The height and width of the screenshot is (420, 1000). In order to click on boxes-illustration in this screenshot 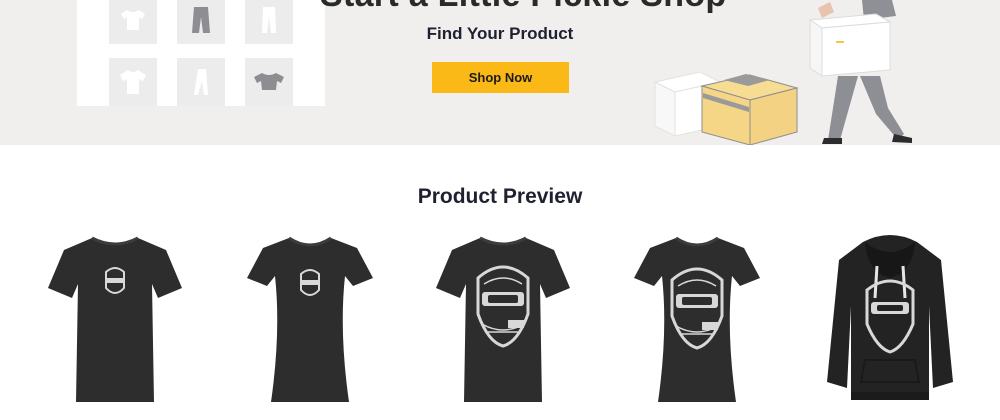, I will do `click(726, 108)`.